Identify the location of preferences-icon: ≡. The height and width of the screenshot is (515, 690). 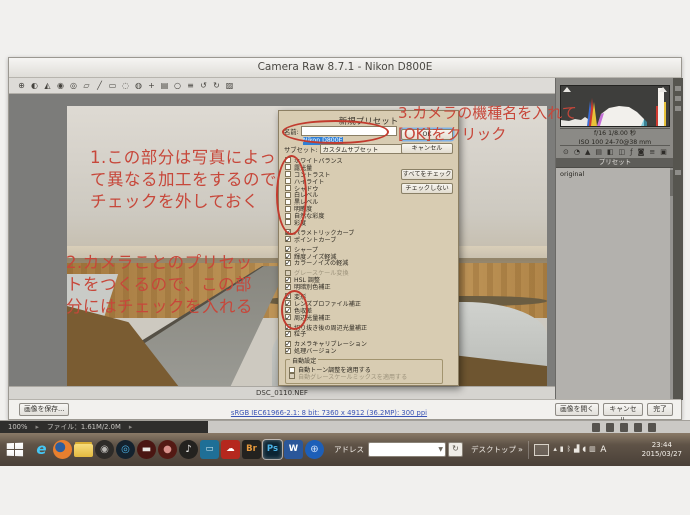
(190, 85).